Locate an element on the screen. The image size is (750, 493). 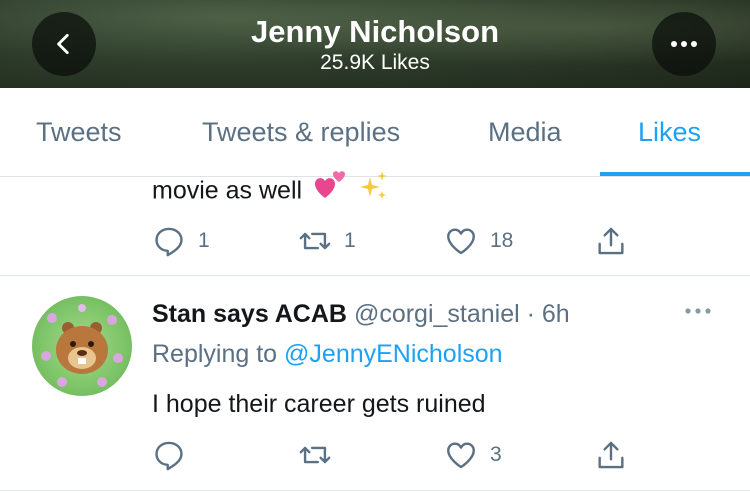
profile-name-title: Jenny Nicholson is located at coordinates (375, 31).